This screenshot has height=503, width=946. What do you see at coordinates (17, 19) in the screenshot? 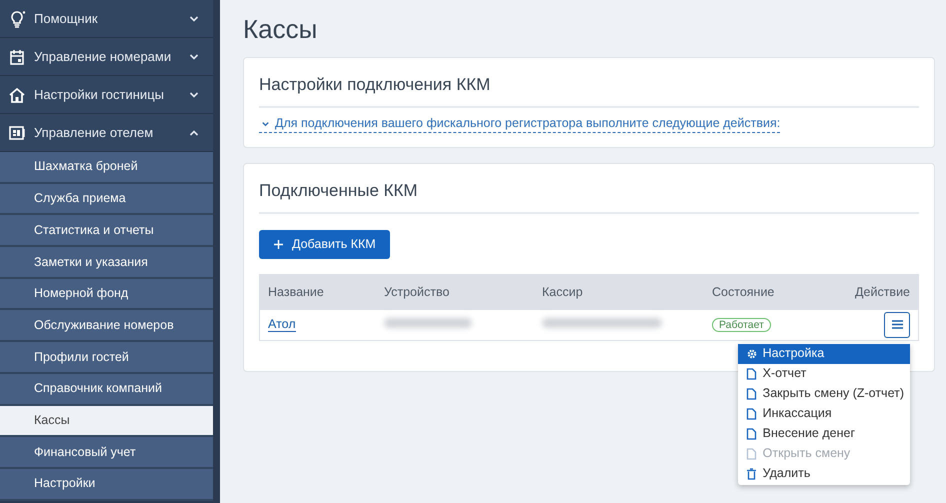
I see `lightbulb-icon` at bounding box center [17, 19].